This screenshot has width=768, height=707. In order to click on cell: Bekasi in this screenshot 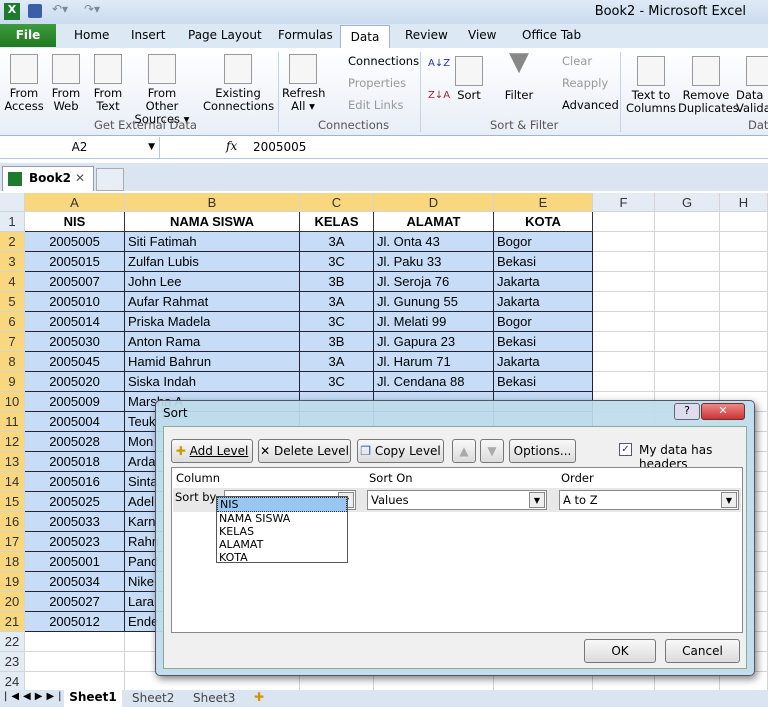, I will do `click(543, 262)`.